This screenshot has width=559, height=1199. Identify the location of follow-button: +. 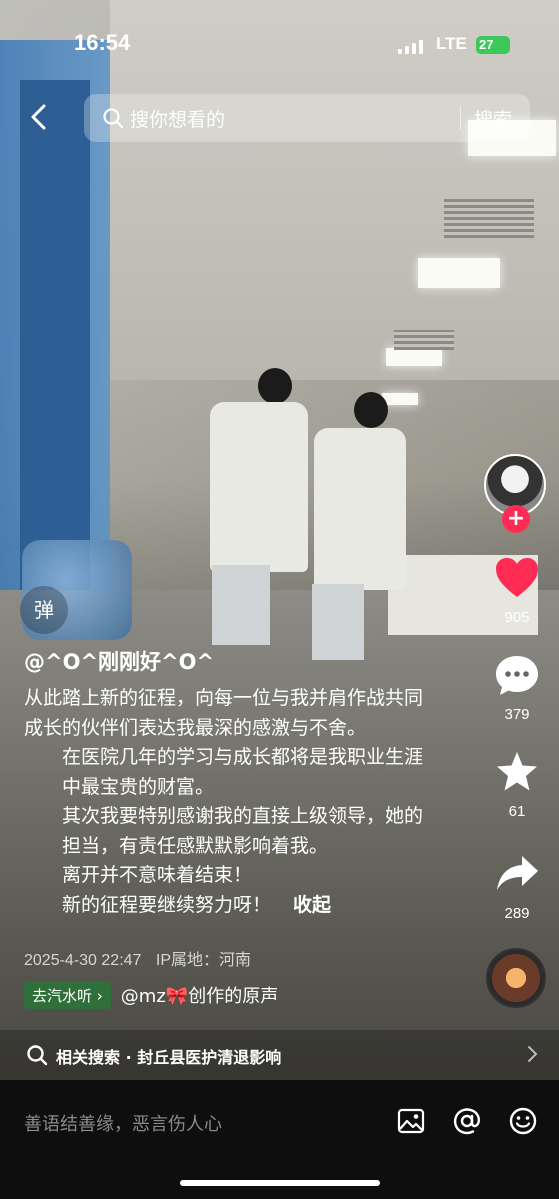
(516, 519).